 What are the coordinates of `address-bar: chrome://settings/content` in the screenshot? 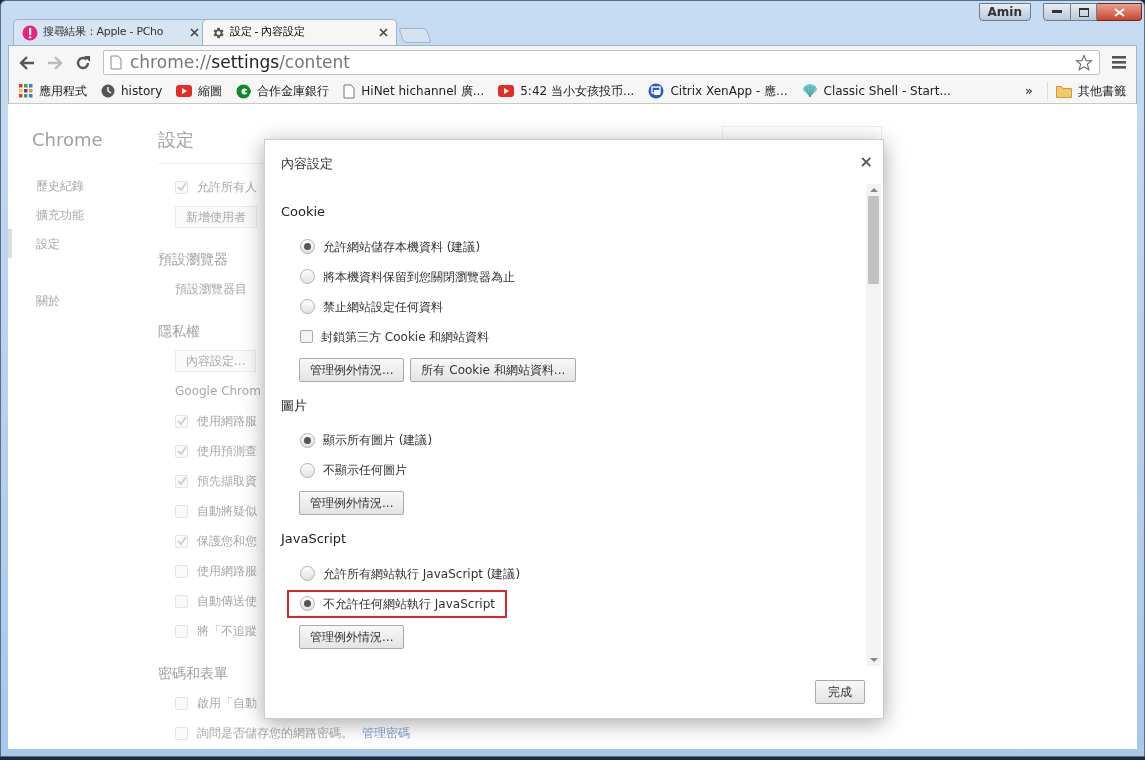 It's located at (601, 62).